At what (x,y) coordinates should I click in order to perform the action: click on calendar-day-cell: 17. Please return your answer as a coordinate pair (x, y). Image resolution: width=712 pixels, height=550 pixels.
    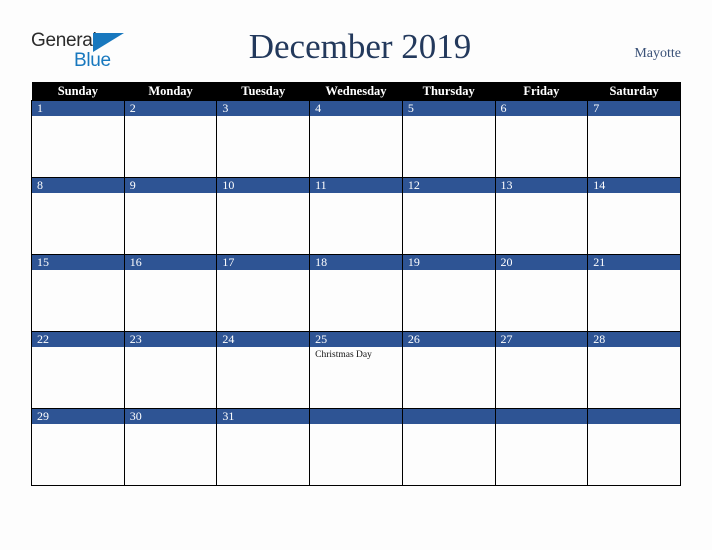
    Looking at the image, I should click on (263, 293).